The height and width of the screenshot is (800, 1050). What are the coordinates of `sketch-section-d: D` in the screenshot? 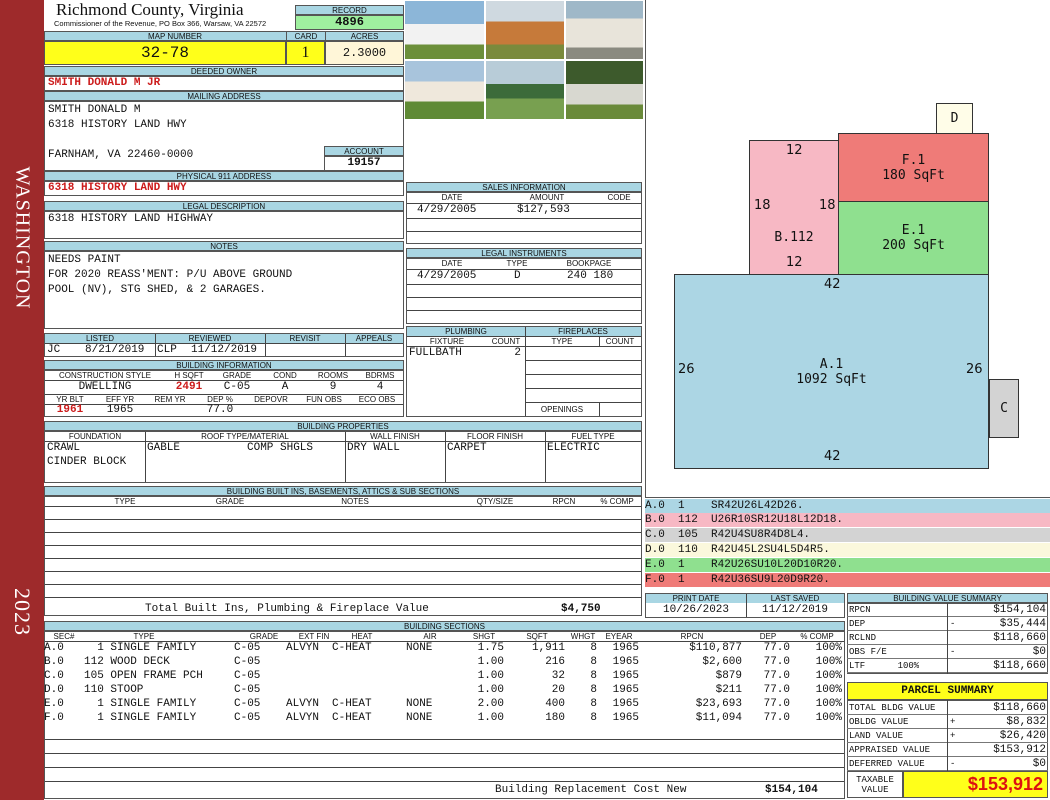 It's located at (954, 118).